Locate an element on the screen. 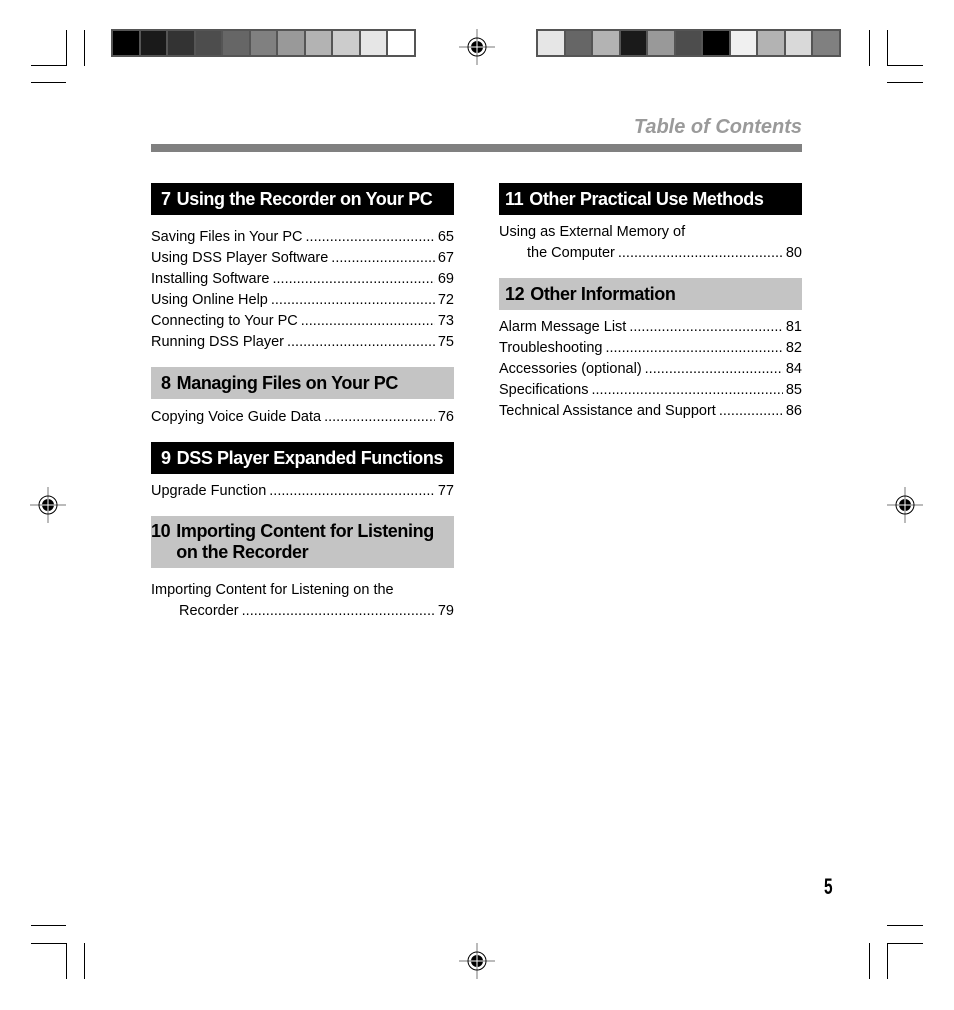 This screenshot has width=954, height=1010. toc-entry: Technical Assistance and Support 86 is located at coordinates (650, 411).